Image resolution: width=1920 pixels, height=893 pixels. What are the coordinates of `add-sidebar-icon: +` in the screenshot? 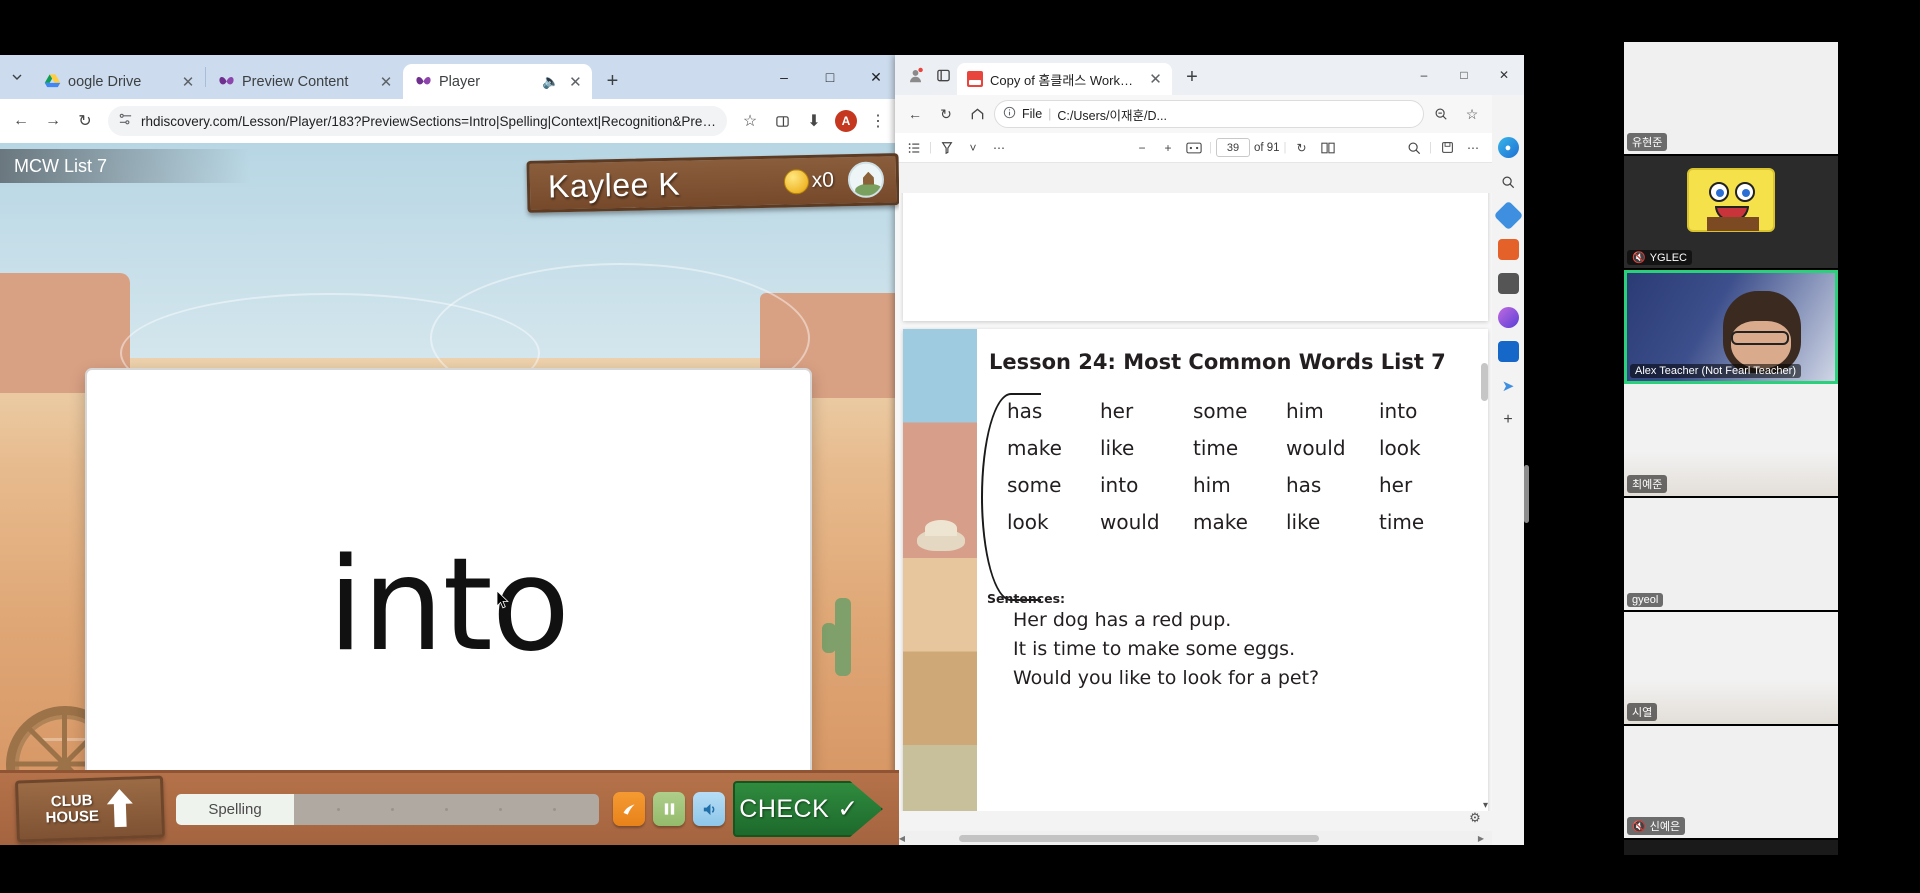 It's located at (1508, 419).